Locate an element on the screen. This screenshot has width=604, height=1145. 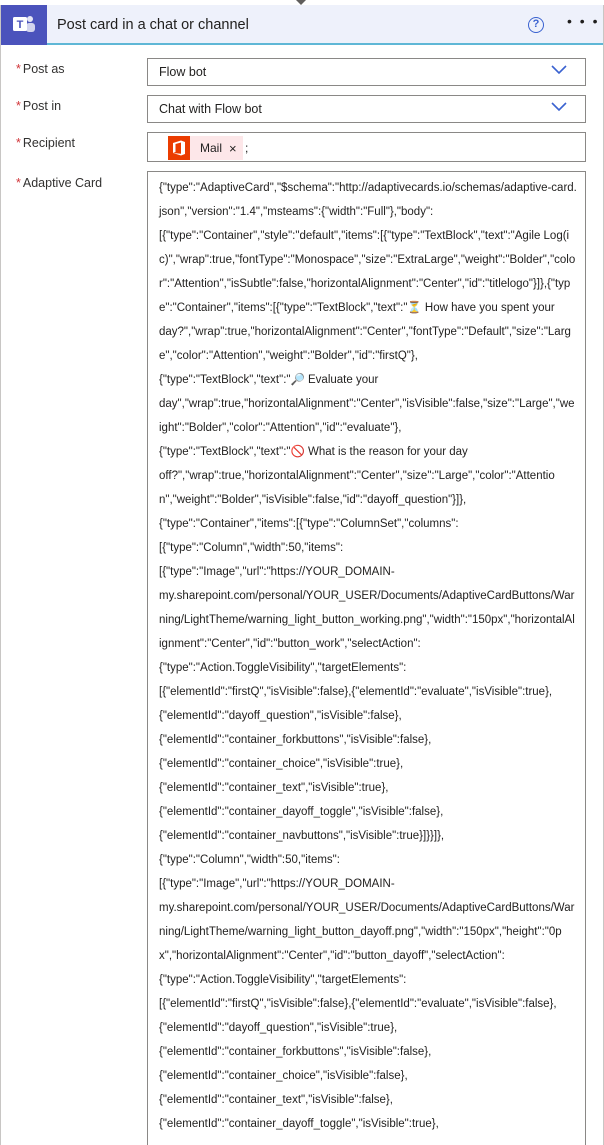
ellipsis-icon: • • • is located at coordinates (583, 21).